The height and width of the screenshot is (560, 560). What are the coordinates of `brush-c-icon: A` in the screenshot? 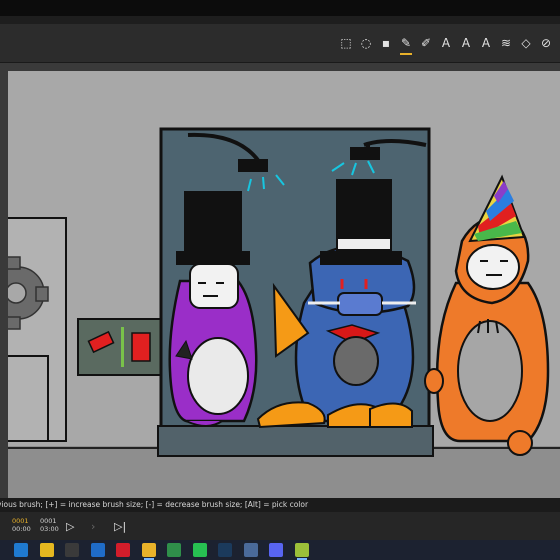 It's located at (486, 43).